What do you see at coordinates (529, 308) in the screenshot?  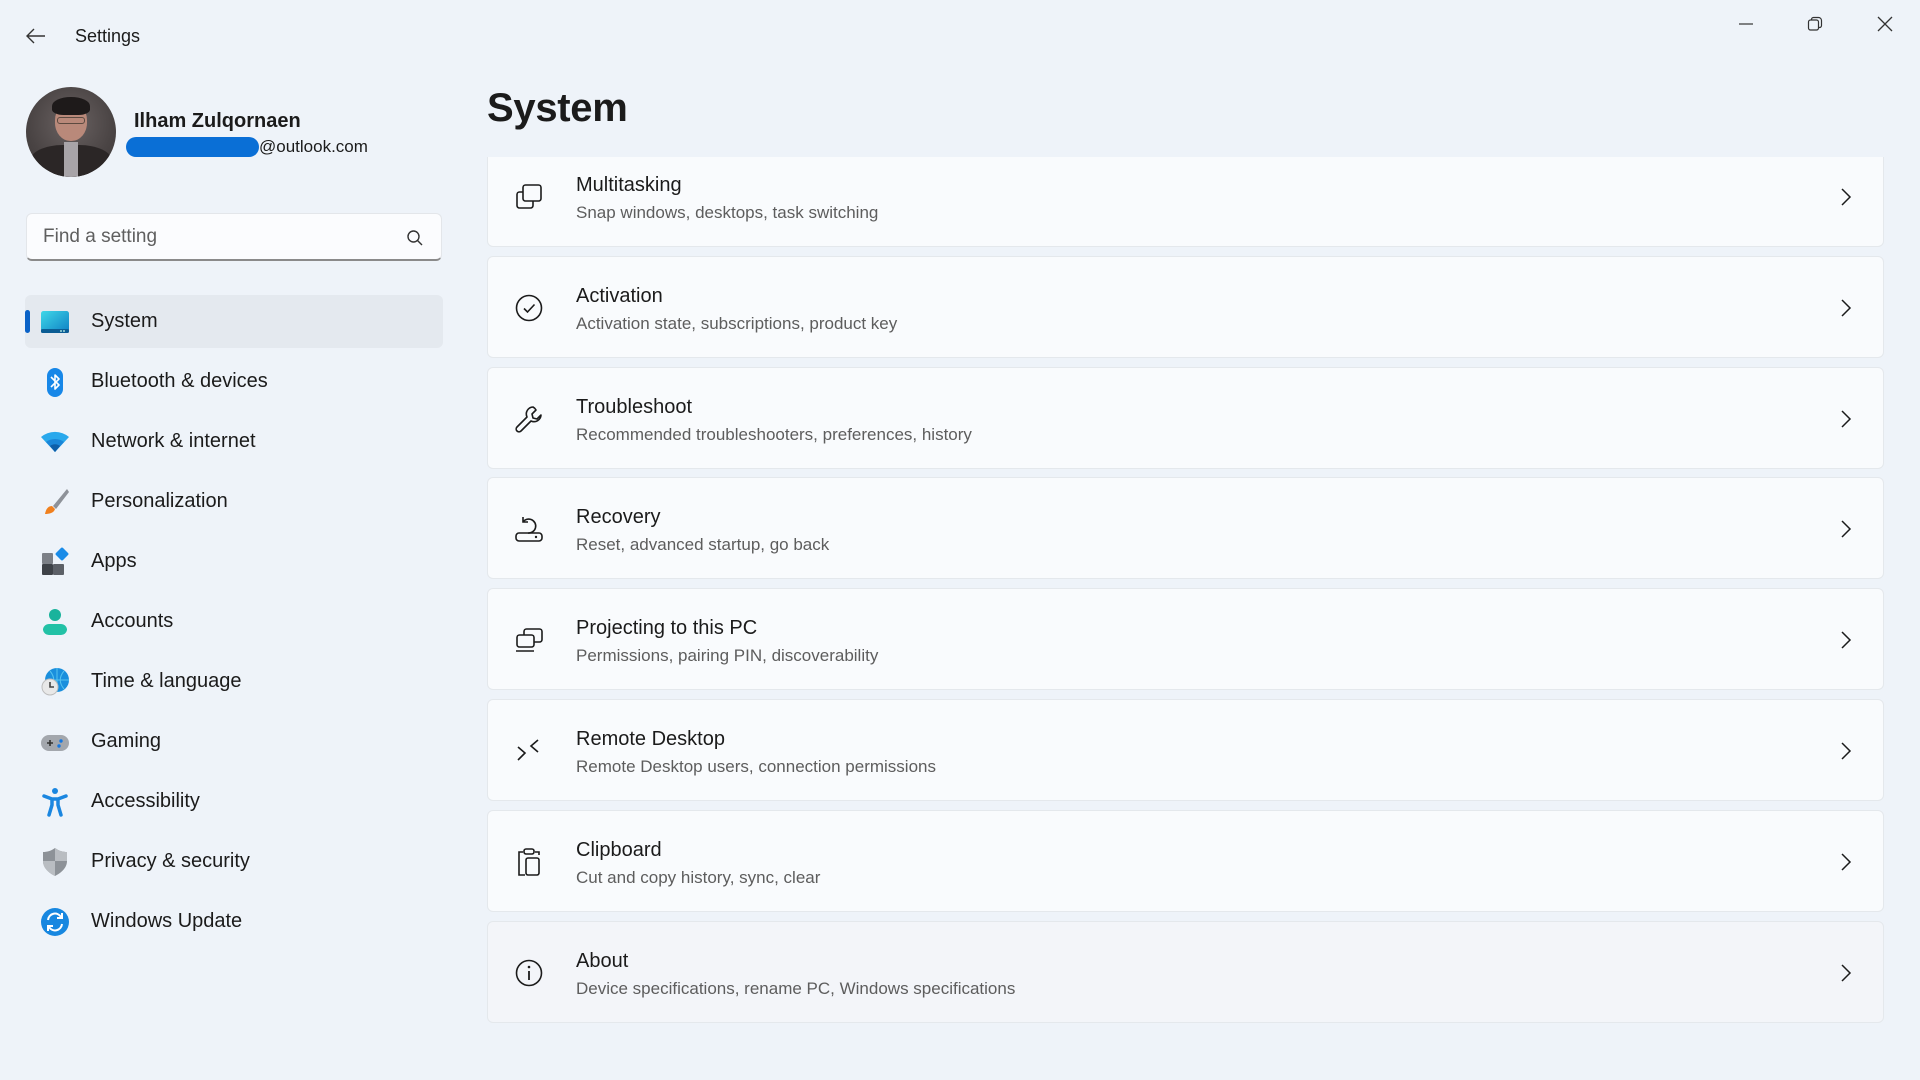 I see `check-circle-icon` at bounding box center [529, 308].